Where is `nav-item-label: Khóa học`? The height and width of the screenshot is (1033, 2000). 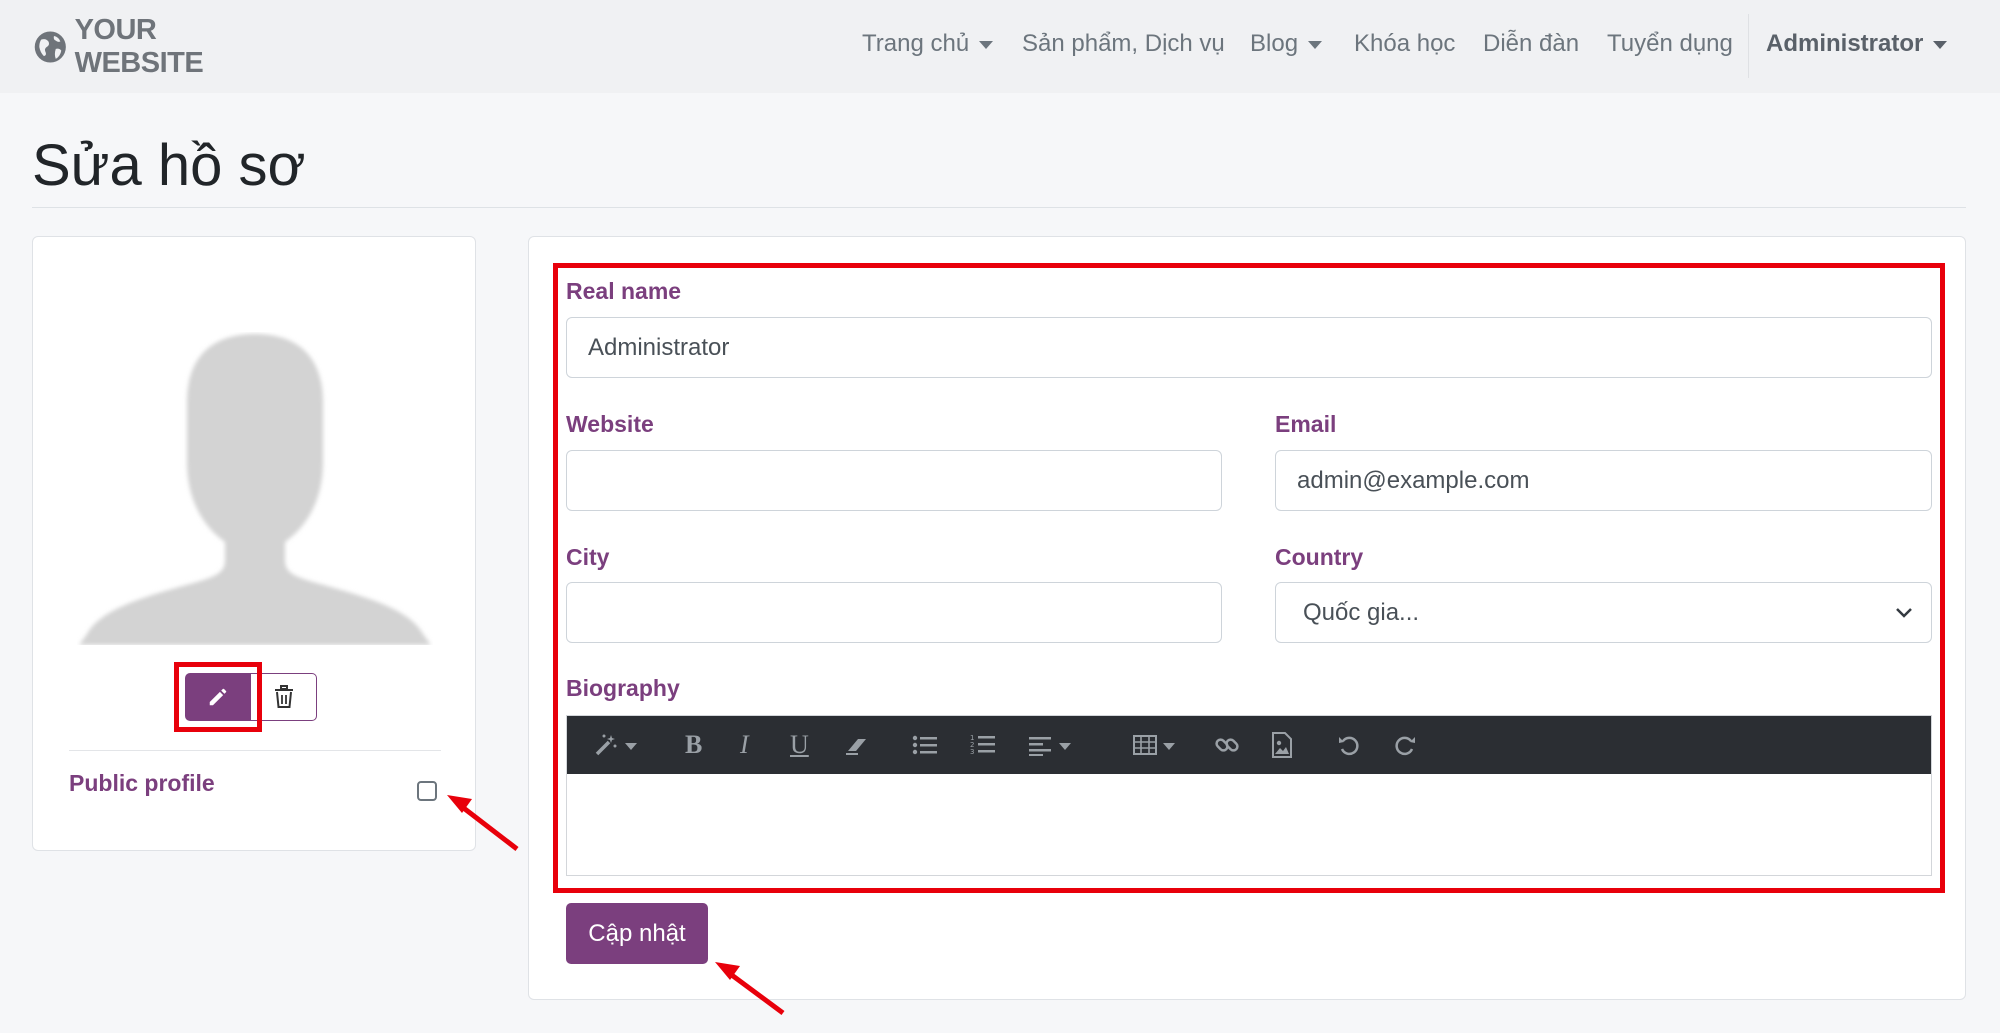
nav-item-label: Khóa học is located at coordinates (1405, 43).